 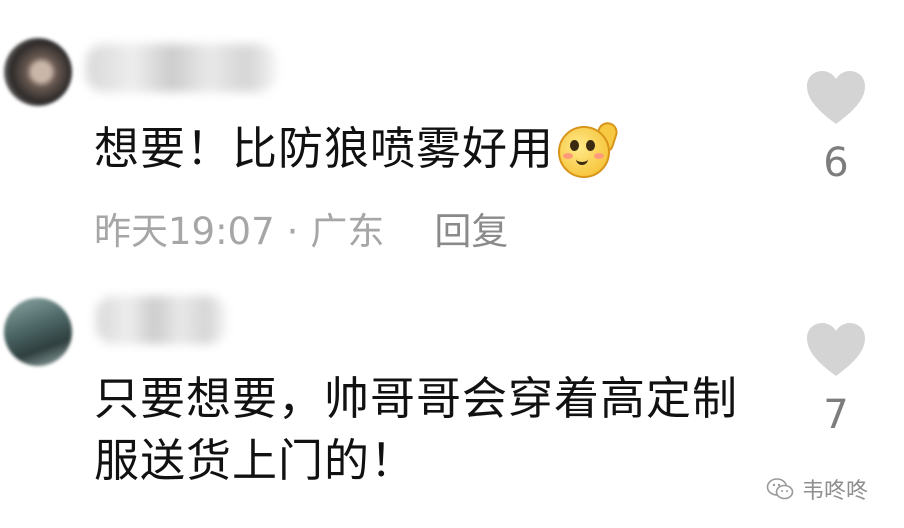 I want to click on comment-text-content: 想要！比防狼喷雾好用, so click(x=324, y=148).